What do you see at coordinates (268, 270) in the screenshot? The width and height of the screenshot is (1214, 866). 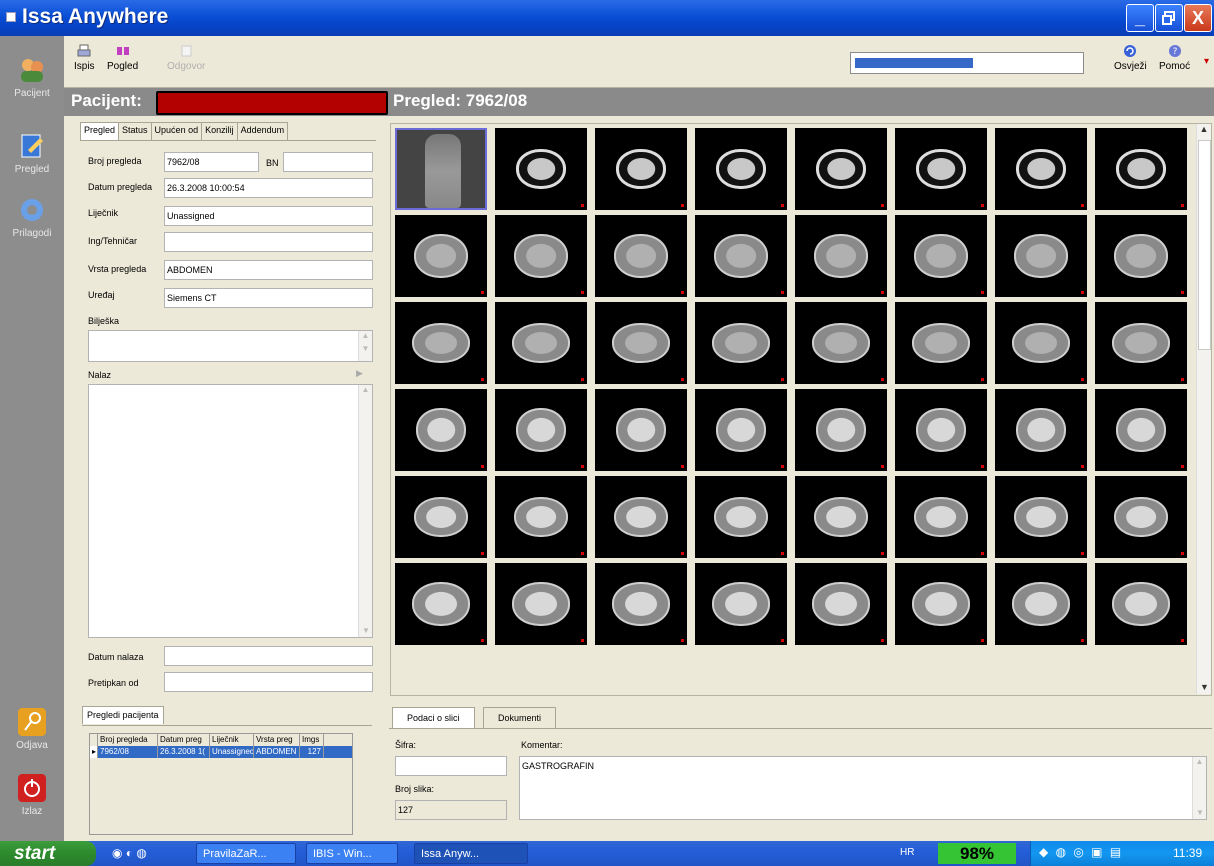 I see `vrsta-field: ABDOMEN` at bounding box center [268, 270].